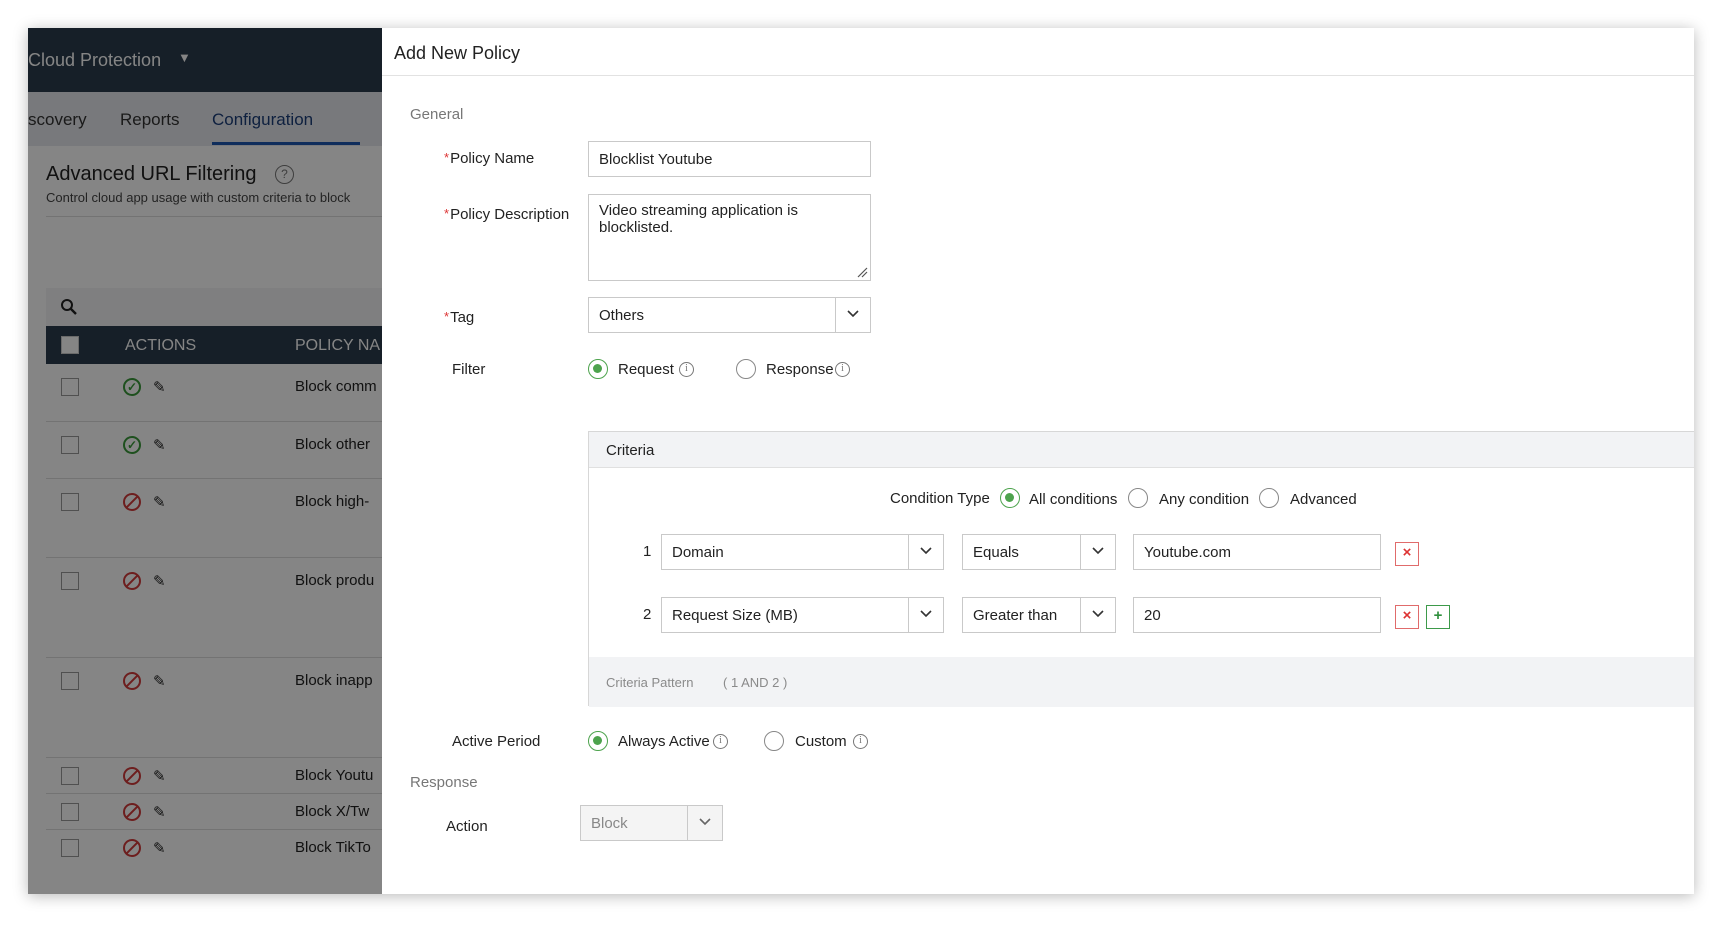 The image size is (1722, 926). I want to click on condition-any-label: Any condition, so click(1204, 499).